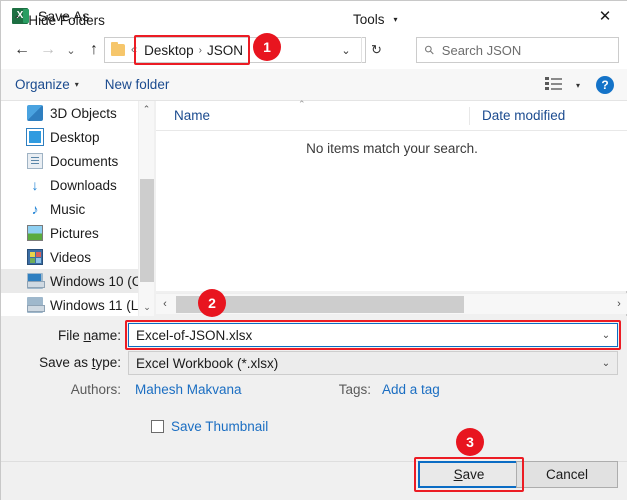 This screenshot has width=627, height=500. Describe the element at coordinates (83, 113) in the screenshot. I see `sidebar-item-label: 3D Objects` at that location.